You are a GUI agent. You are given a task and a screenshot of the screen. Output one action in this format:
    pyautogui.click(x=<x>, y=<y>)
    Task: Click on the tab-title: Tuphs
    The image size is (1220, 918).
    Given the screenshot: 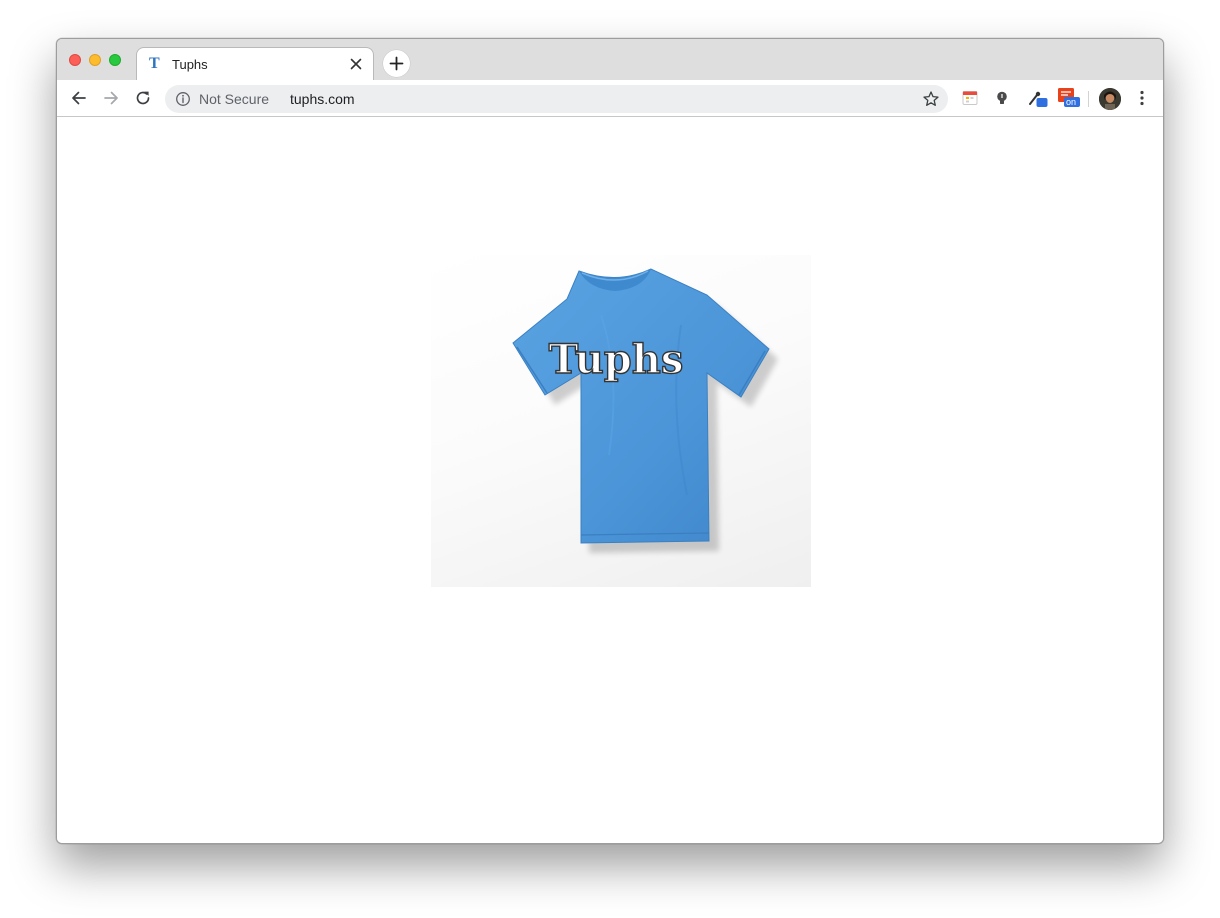 What is the action you would take?
    pyautogui.click(x=190, y=64)
    